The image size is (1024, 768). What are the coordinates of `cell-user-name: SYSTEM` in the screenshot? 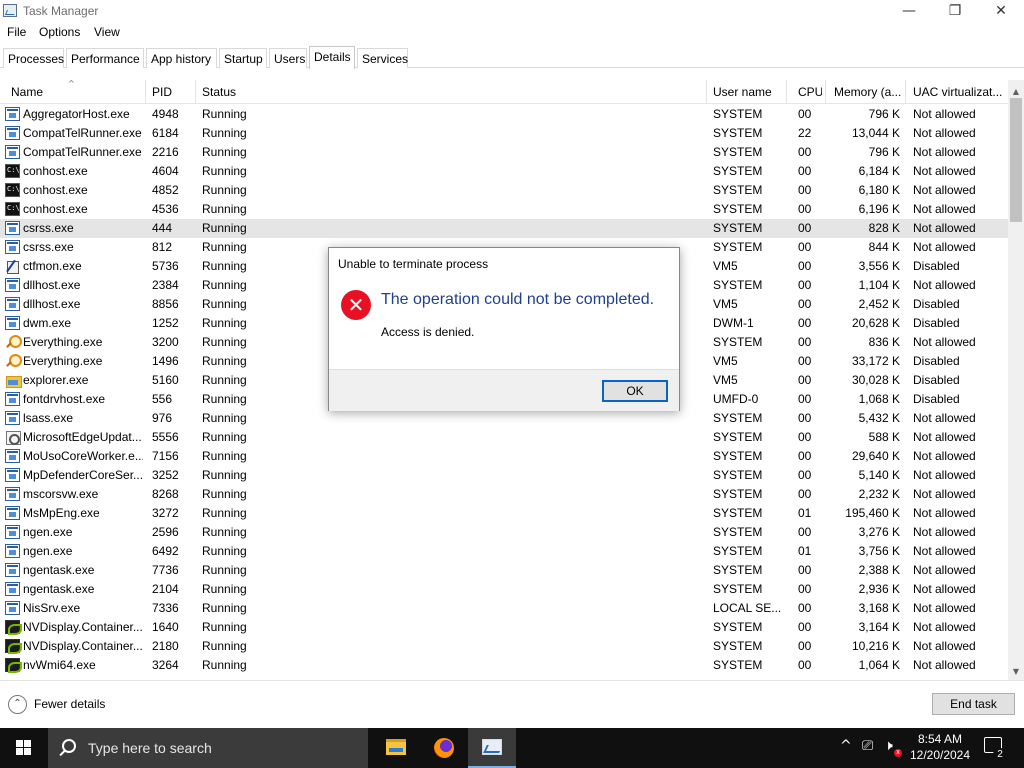 It's located at (738, 627).